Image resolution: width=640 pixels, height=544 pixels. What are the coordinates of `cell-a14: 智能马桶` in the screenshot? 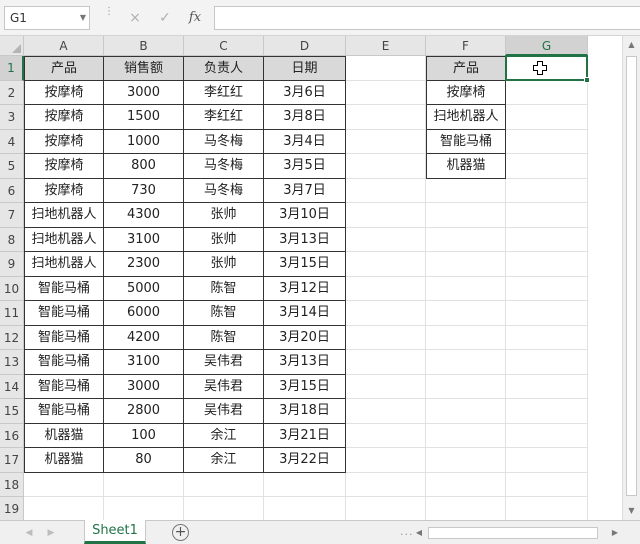 It's located at (64, 386).